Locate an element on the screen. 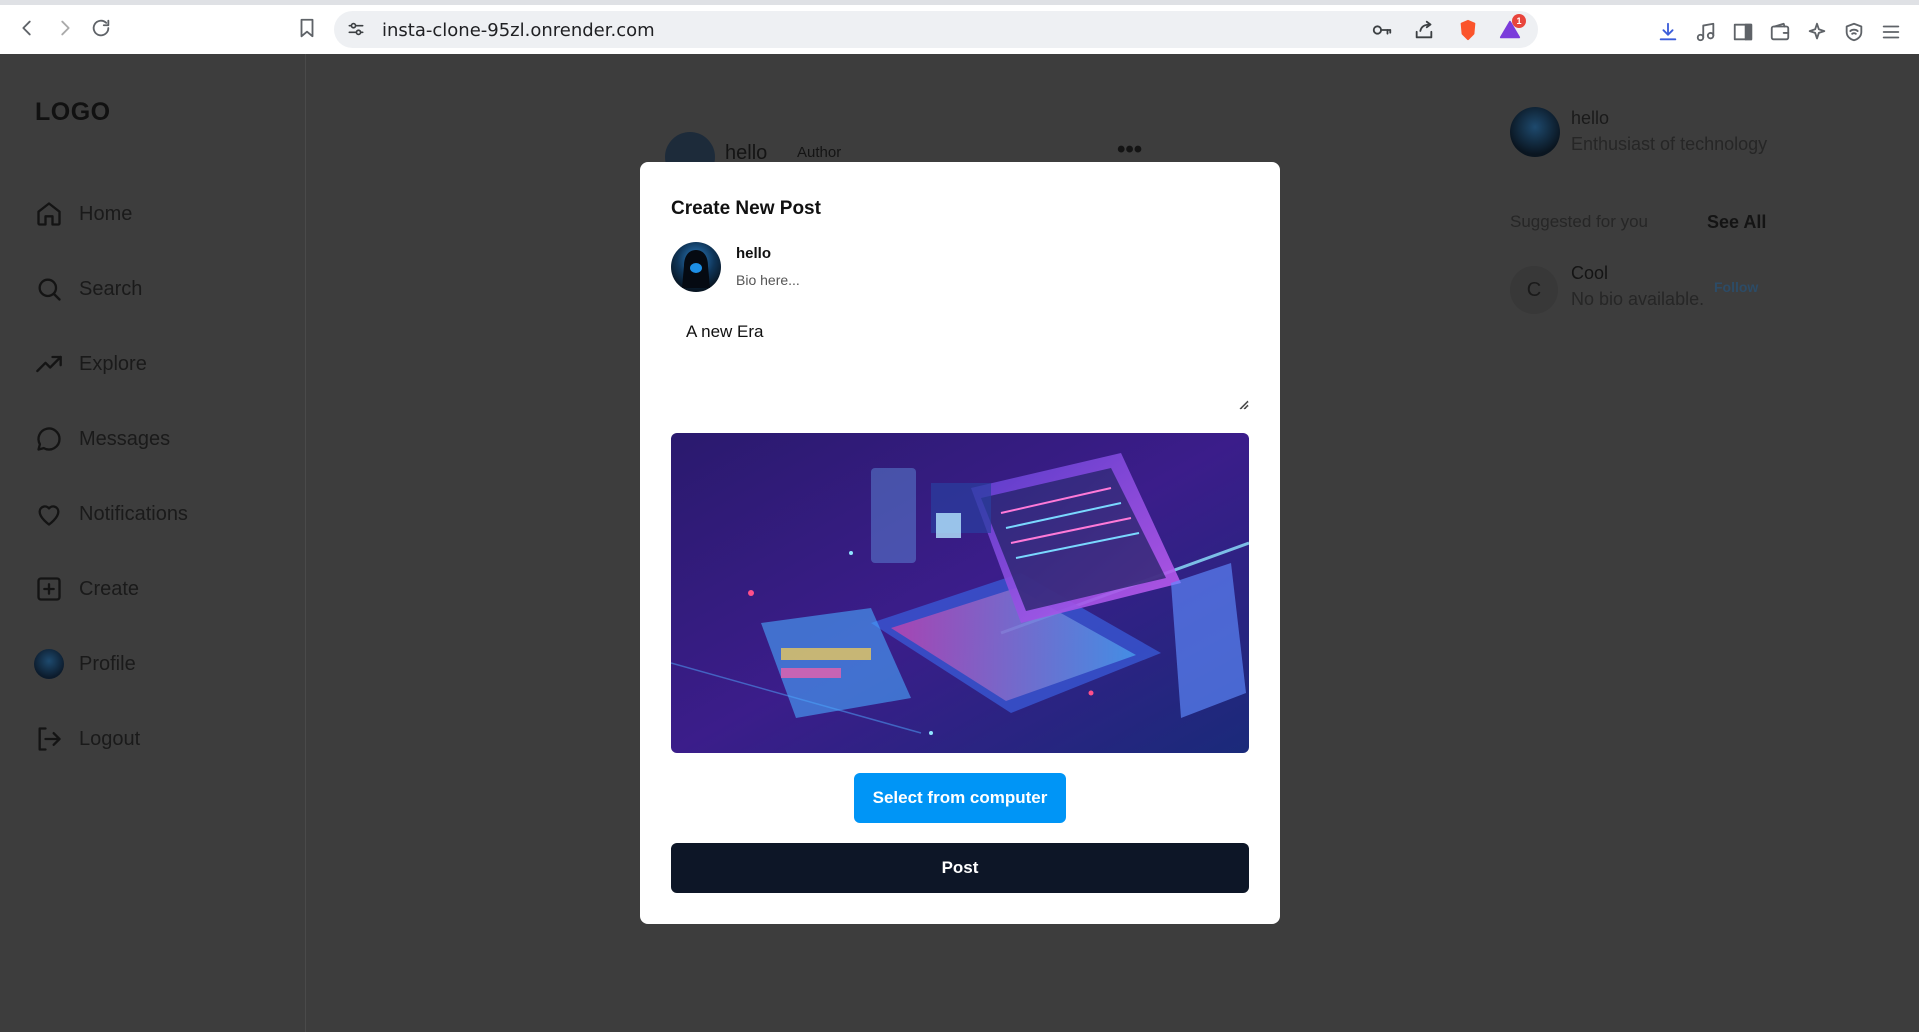 The width and height of the screenshot is (1919, 1032). follow-button: Follow is located at coordinates (1736, 287).